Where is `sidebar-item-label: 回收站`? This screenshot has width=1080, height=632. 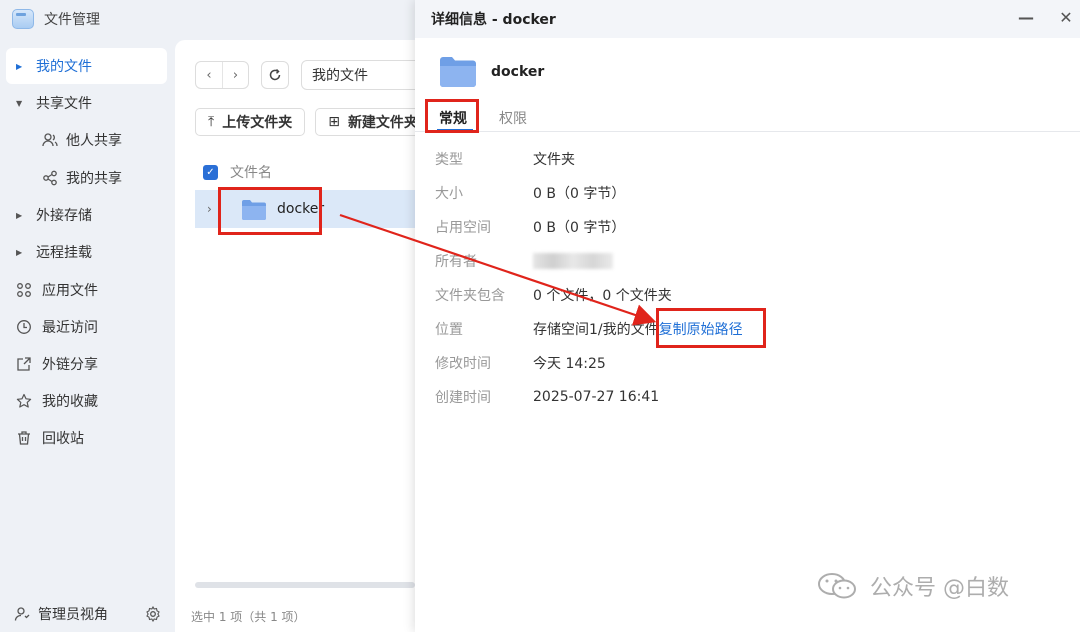 sidebar-item-label: 回收站 is located at coordinates (63, 439).